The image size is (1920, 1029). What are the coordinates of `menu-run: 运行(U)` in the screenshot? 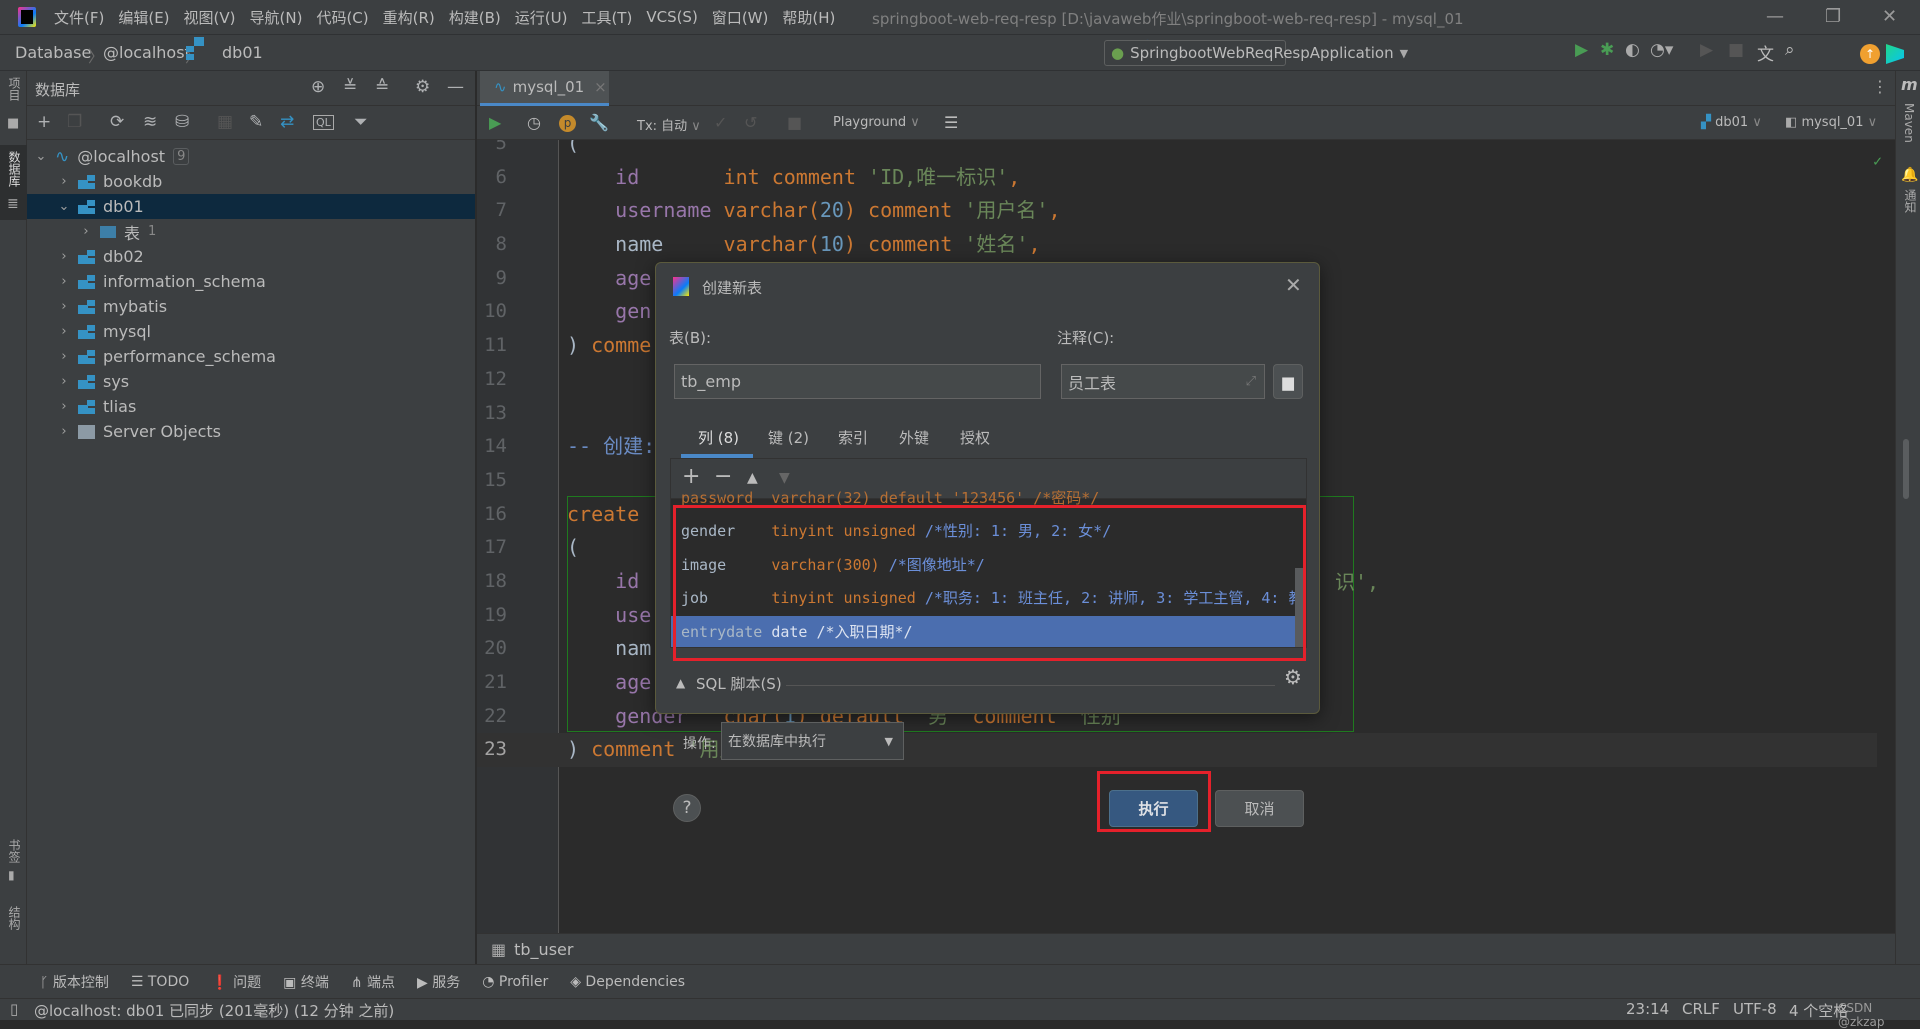 It's located at (541, 17).